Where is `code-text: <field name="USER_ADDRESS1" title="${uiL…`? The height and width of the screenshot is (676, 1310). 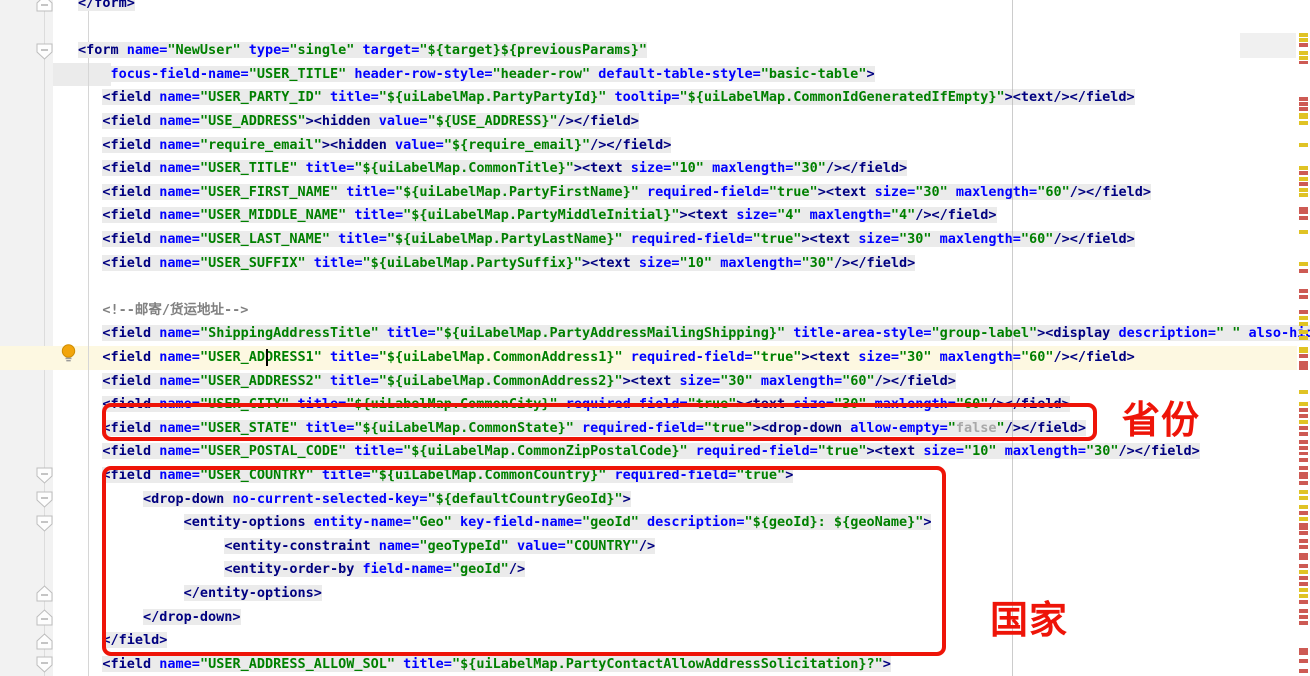 code-text: <field name="USER_ADDRESS1" title="${uiL… is located at coordinates (618, 357).